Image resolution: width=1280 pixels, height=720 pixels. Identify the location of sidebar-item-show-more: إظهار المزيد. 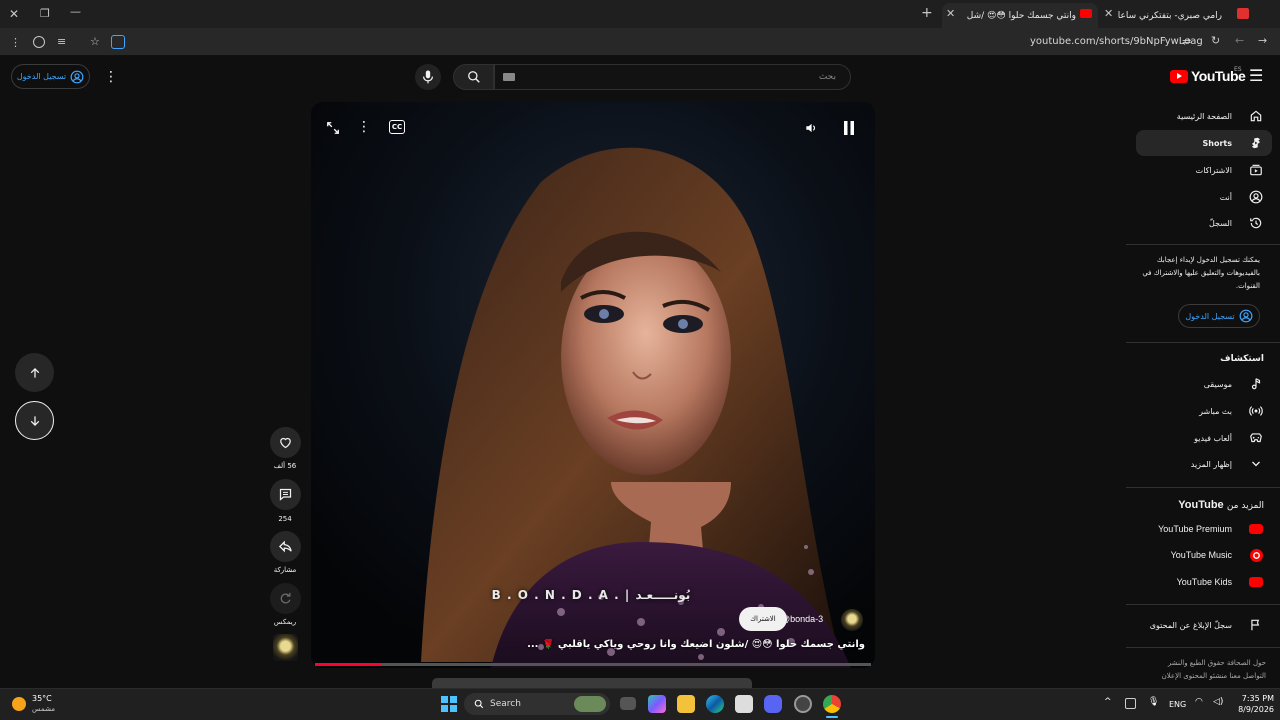
(1204, 464).